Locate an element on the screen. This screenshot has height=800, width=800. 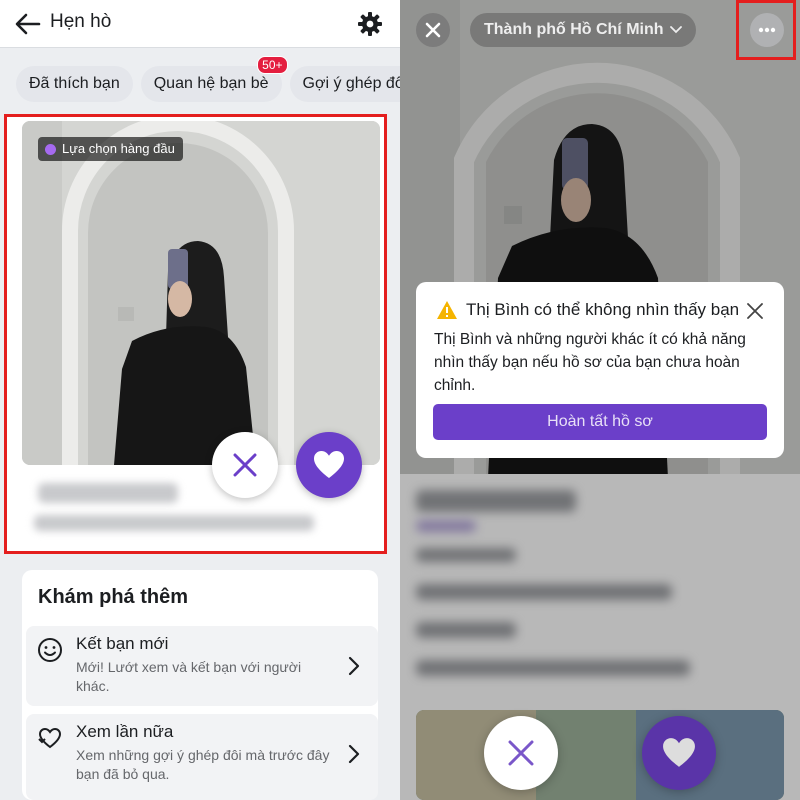
tag-label: Lựa chọn hàng đầu is located at coordinates (118, 148).